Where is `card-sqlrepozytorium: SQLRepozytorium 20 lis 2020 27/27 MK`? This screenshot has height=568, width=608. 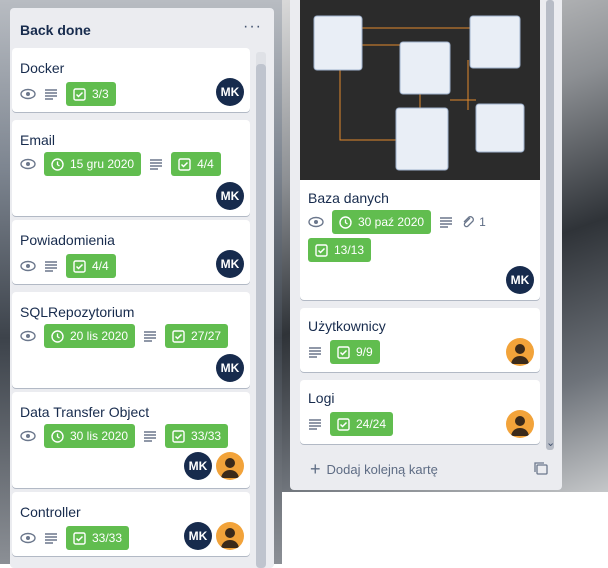
card-sqlrepozytorium: SQLRepozytorium 20 lis 2020 27/27 MK is located at coordinates (131, 340).